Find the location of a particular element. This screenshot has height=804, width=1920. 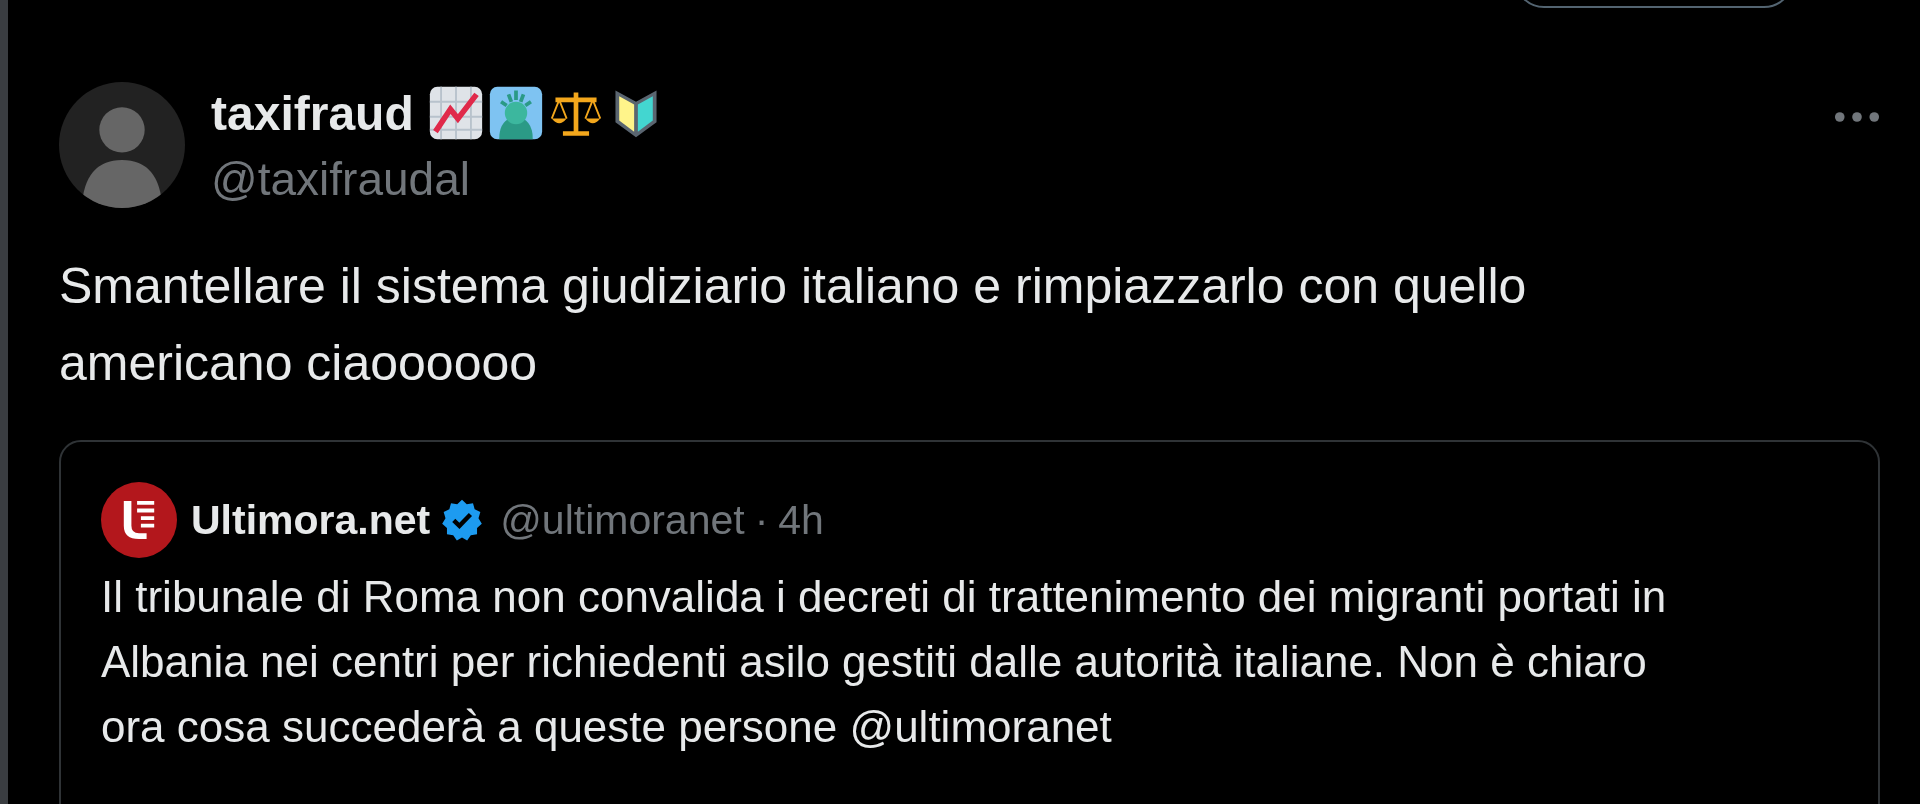

more-options-icon is located at coordinates (1857, 117).